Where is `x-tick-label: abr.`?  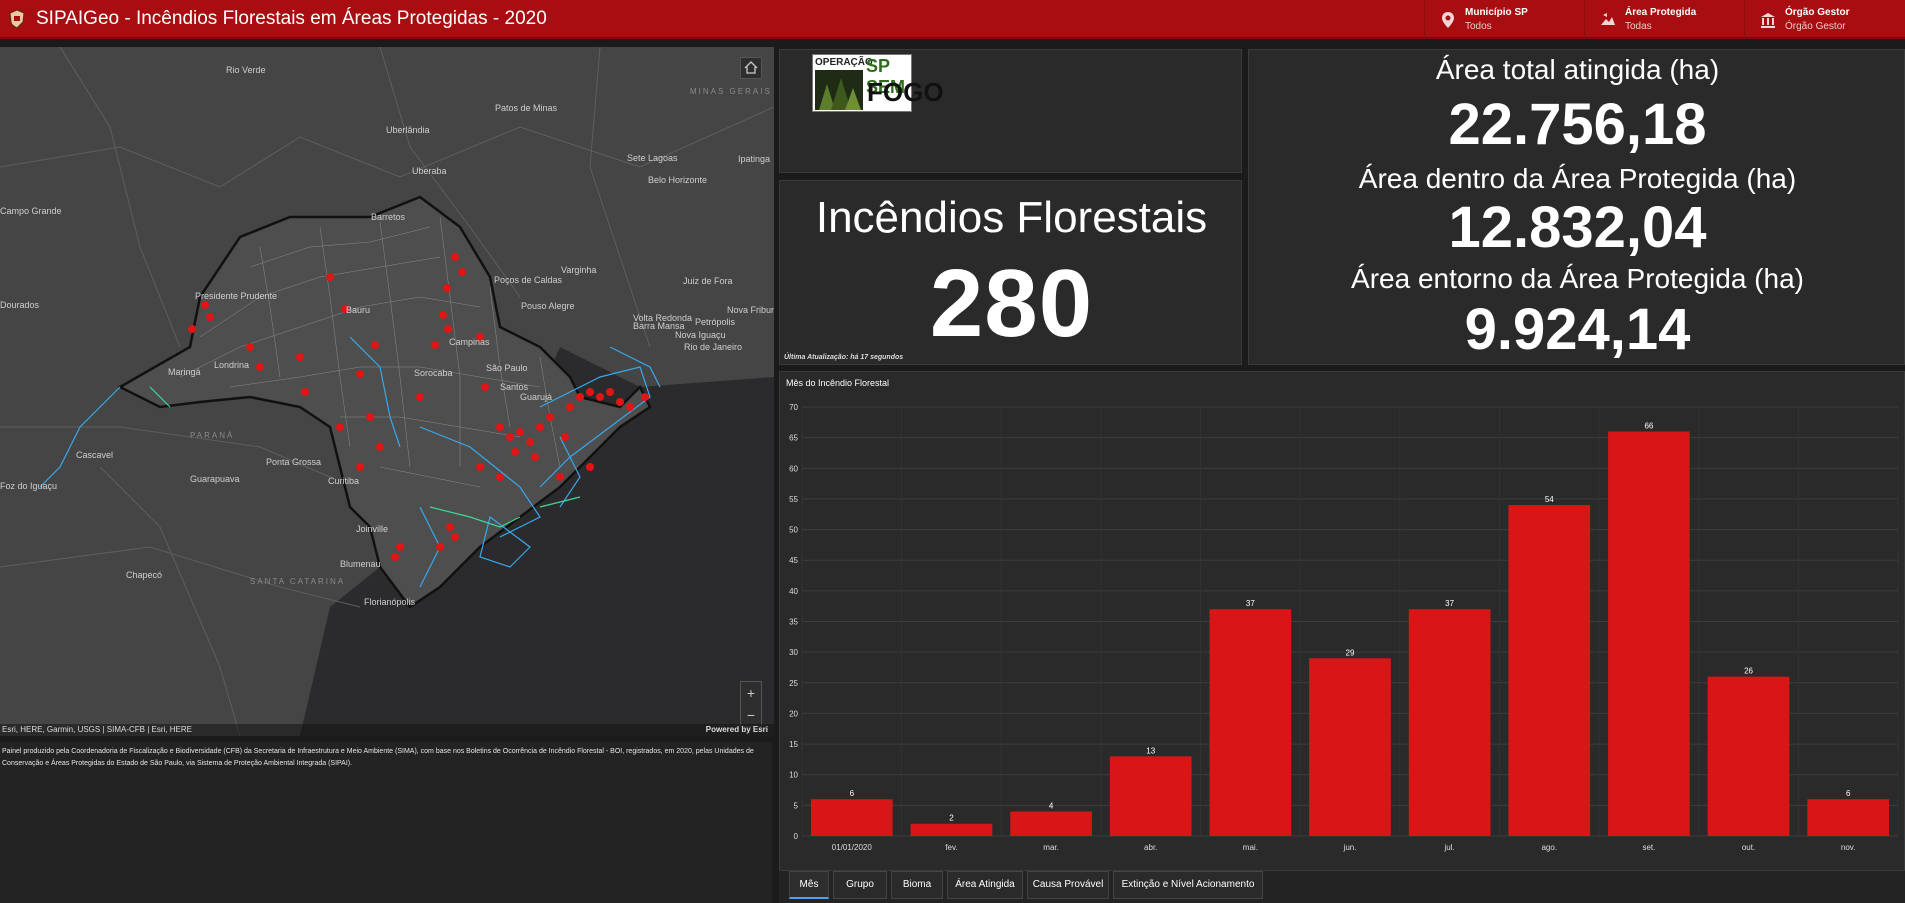 x-tick-label: abr. is located at coordinates (1150, 847).